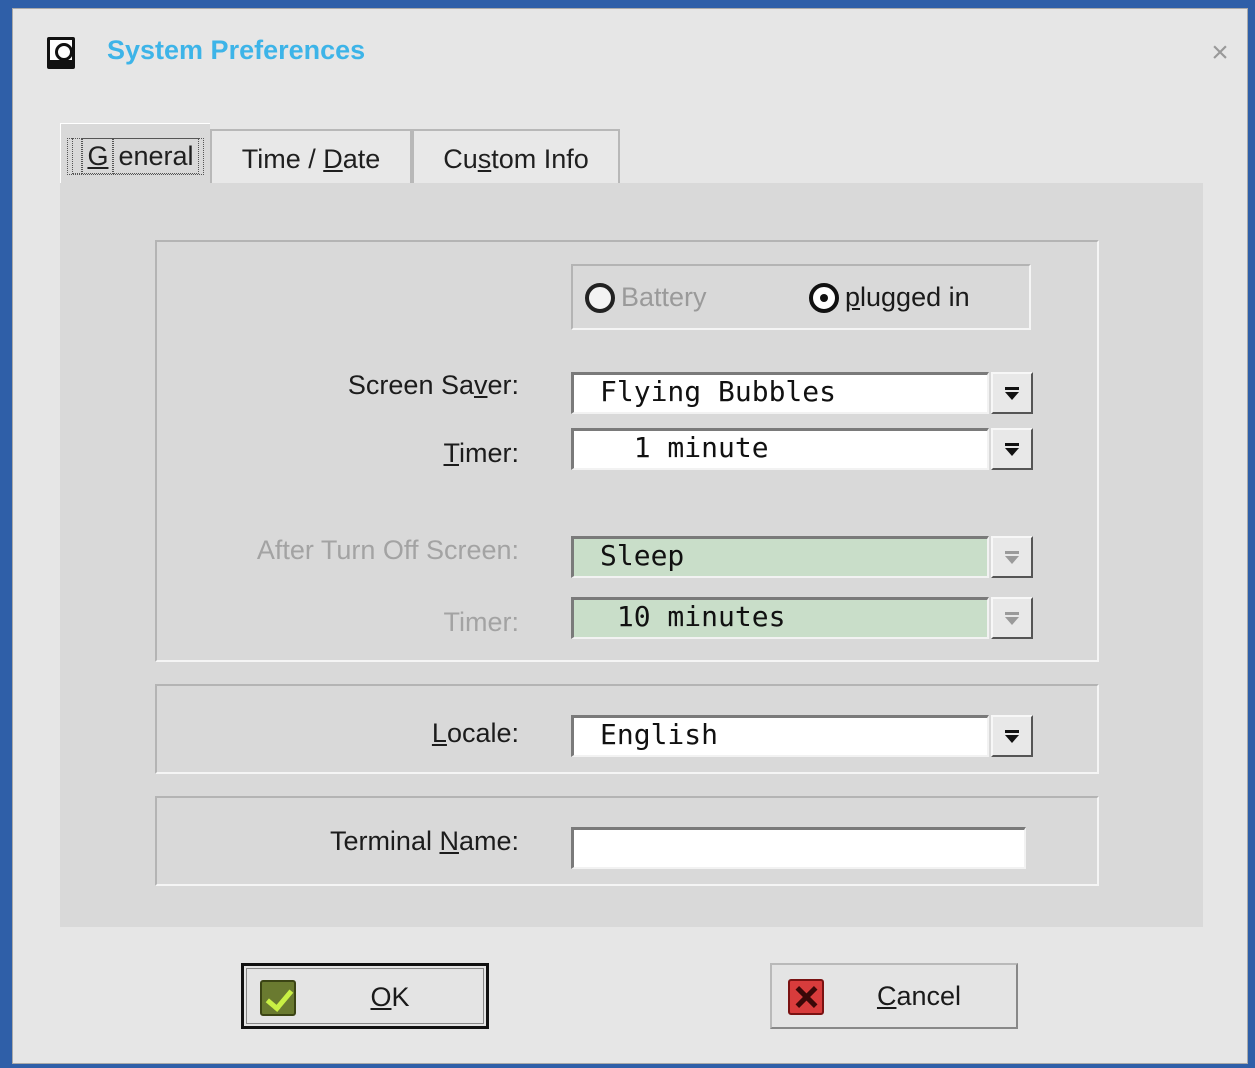 The height and width of the screenshot is (1068, 1255). I want to click on battery-radio-label: Battery, so click(664, 297).